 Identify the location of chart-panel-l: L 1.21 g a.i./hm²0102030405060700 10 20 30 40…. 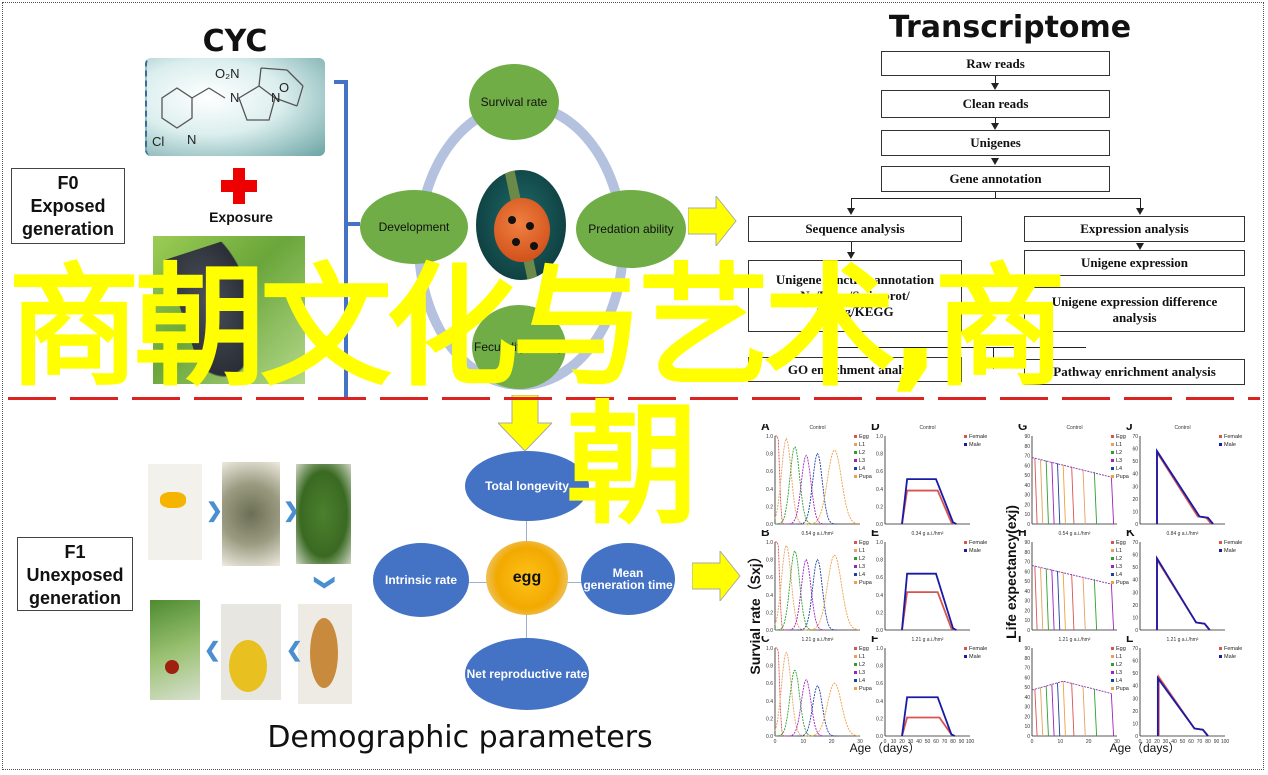
(1184, 690).